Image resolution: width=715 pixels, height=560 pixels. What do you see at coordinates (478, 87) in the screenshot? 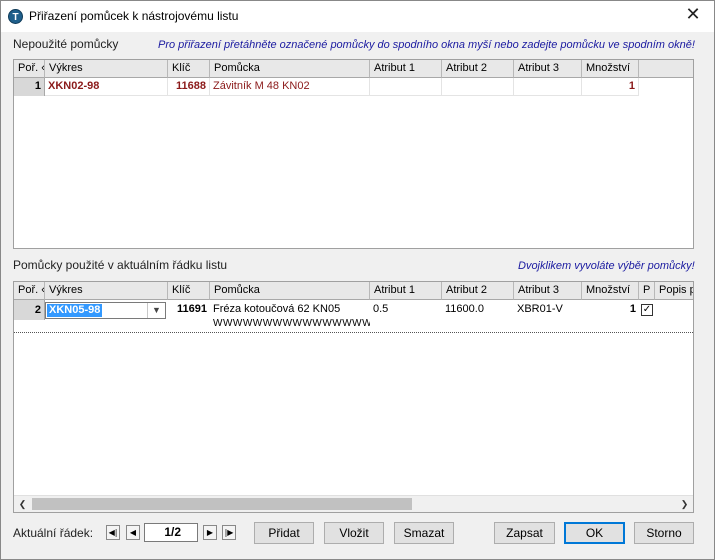
I see `cell-attr2` at bounding box center [478, 87].